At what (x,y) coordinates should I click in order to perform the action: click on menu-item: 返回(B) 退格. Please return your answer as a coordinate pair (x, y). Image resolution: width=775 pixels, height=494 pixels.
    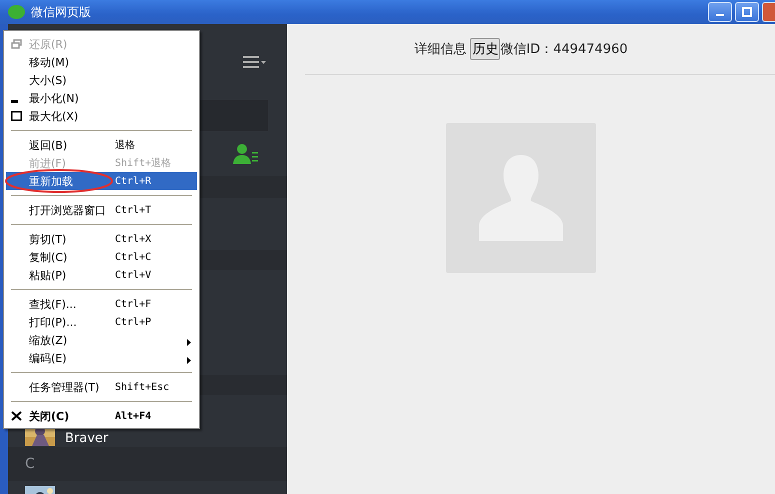
    Looking at the image, I should click on (101, 145).